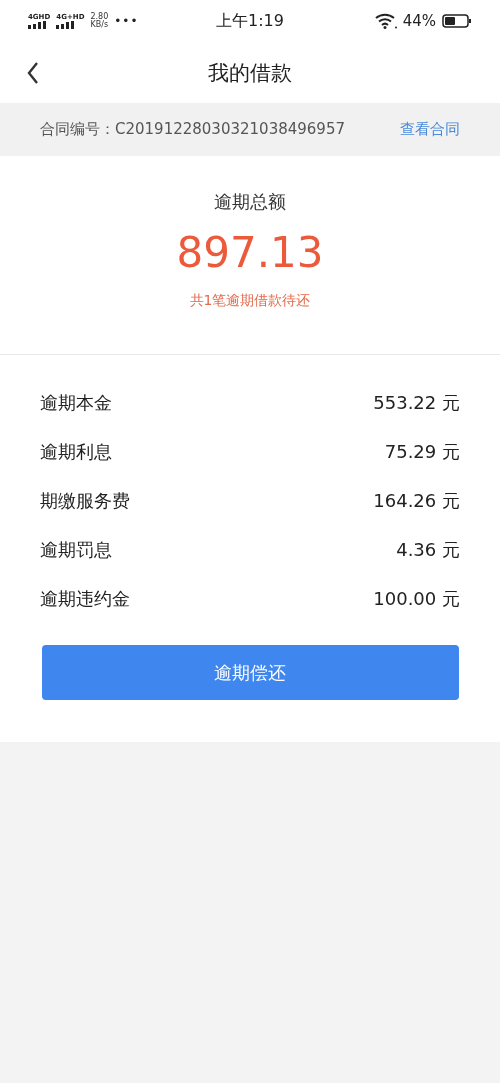 The width and height of the screenshot is (500, 1083). Describe the element at coordinates (250, 73) in the screenshot. I see `page-title: 我的借款` at that location.